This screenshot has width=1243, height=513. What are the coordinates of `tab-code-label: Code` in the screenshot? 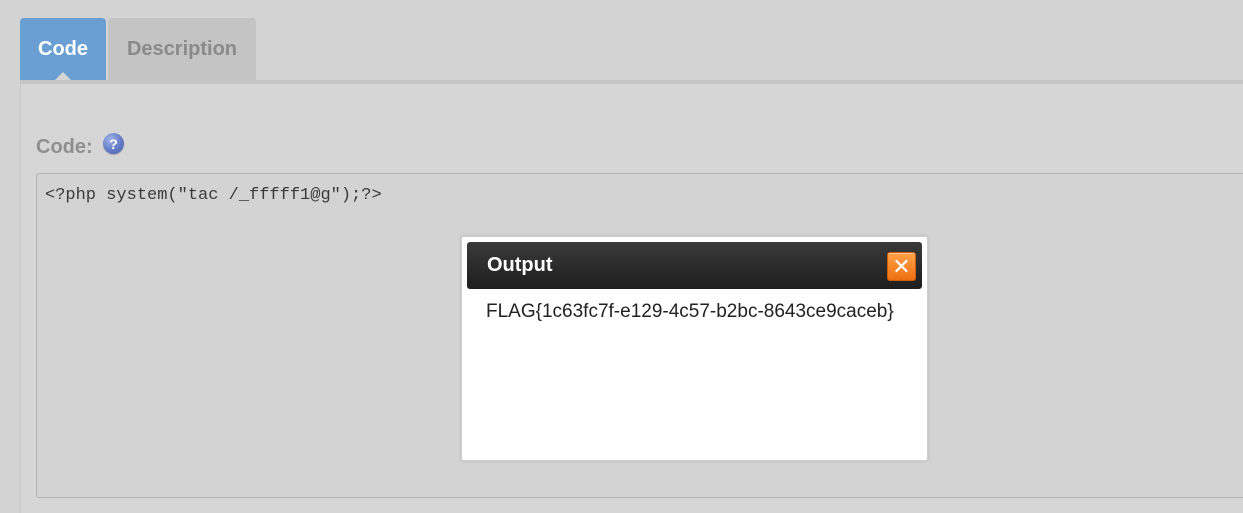 It's located at (63, 48).